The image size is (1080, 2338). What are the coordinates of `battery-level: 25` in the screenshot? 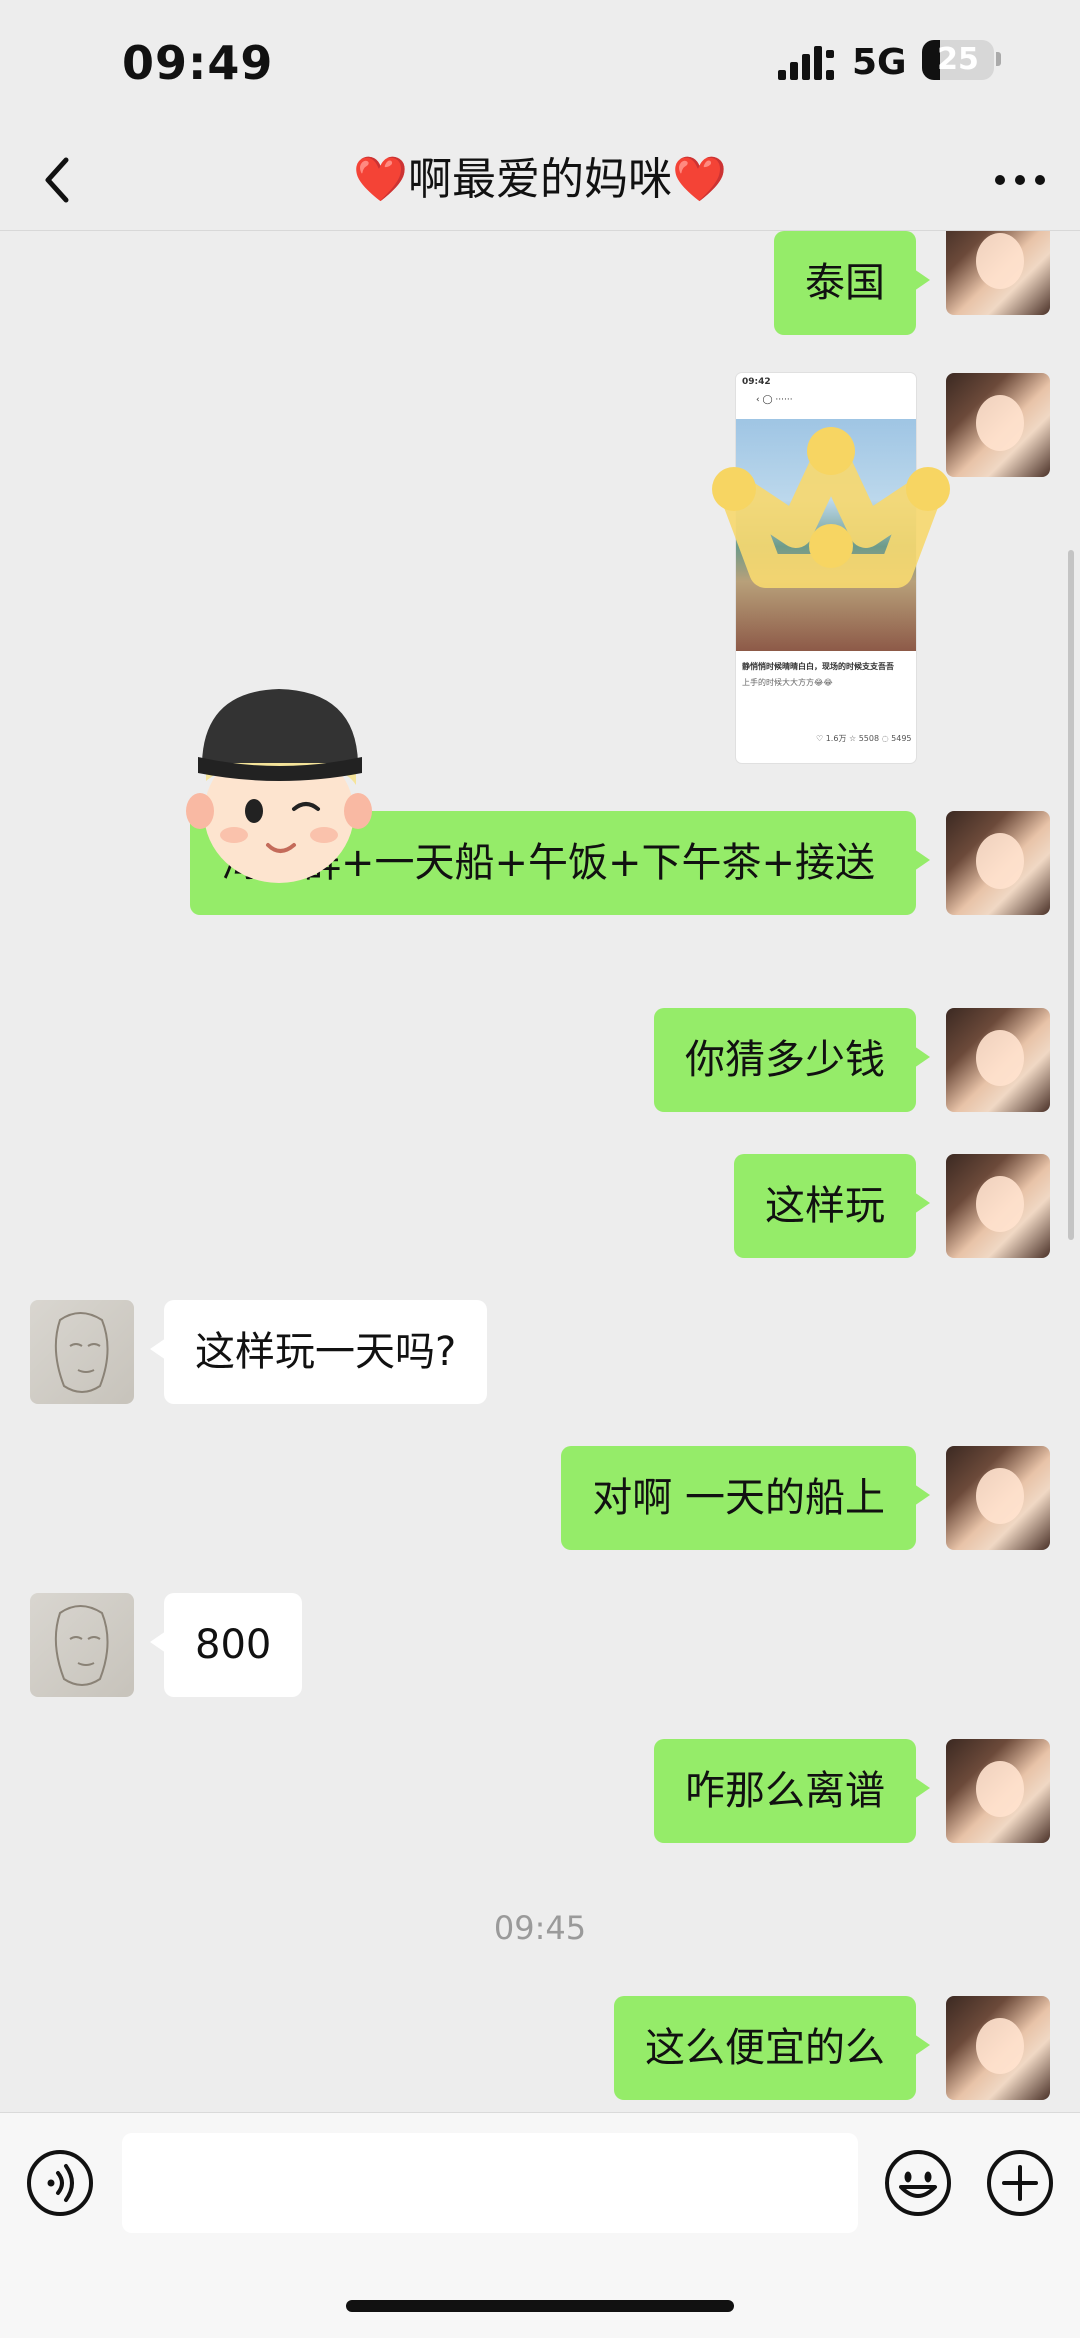 It's located at (958, 59).